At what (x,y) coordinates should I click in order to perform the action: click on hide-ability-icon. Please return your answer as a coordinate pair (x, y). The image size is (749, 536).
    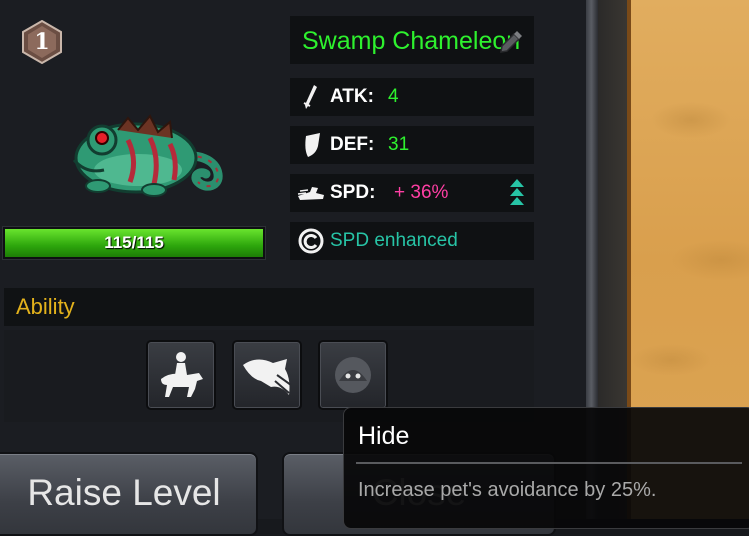
    Looking at the image, I should click on (353, 375).